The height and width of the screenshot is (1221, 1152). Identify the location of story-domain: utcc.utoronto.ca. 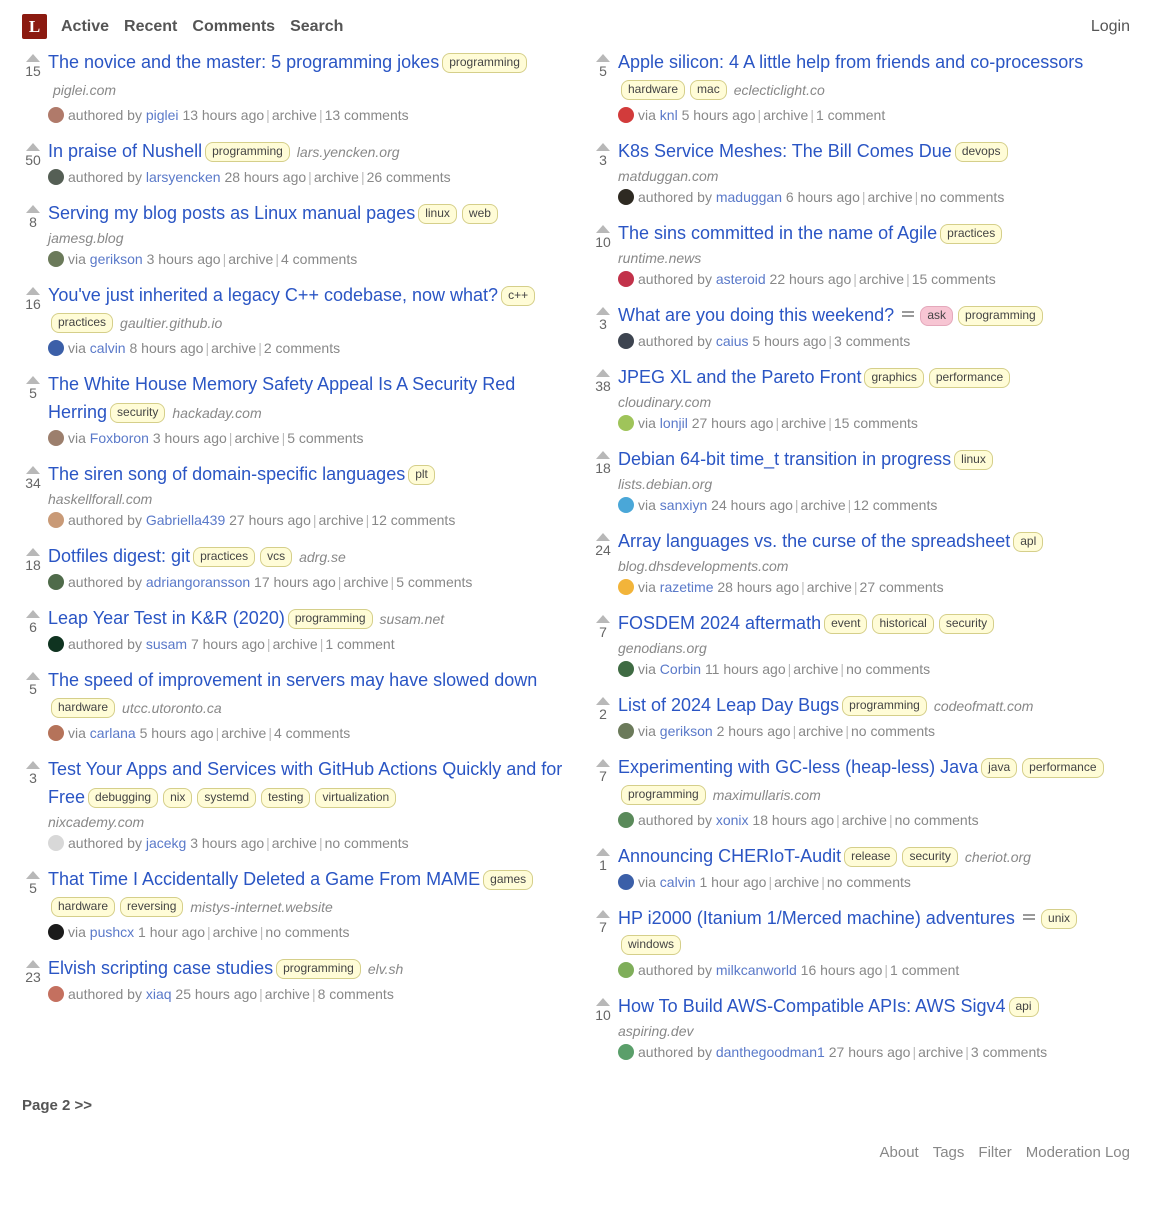
(172, 708).